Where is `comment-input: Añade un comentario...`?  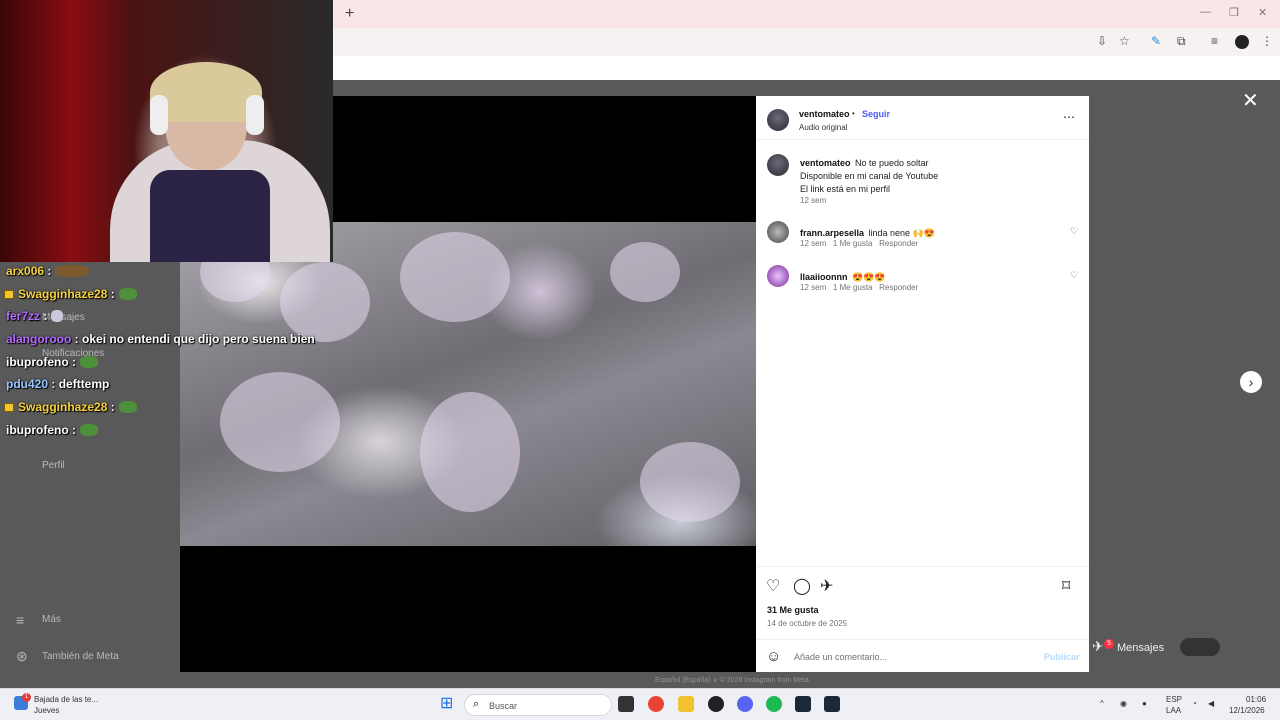
comment-input: Añade un comentario... is located at coordinates (840, 657).